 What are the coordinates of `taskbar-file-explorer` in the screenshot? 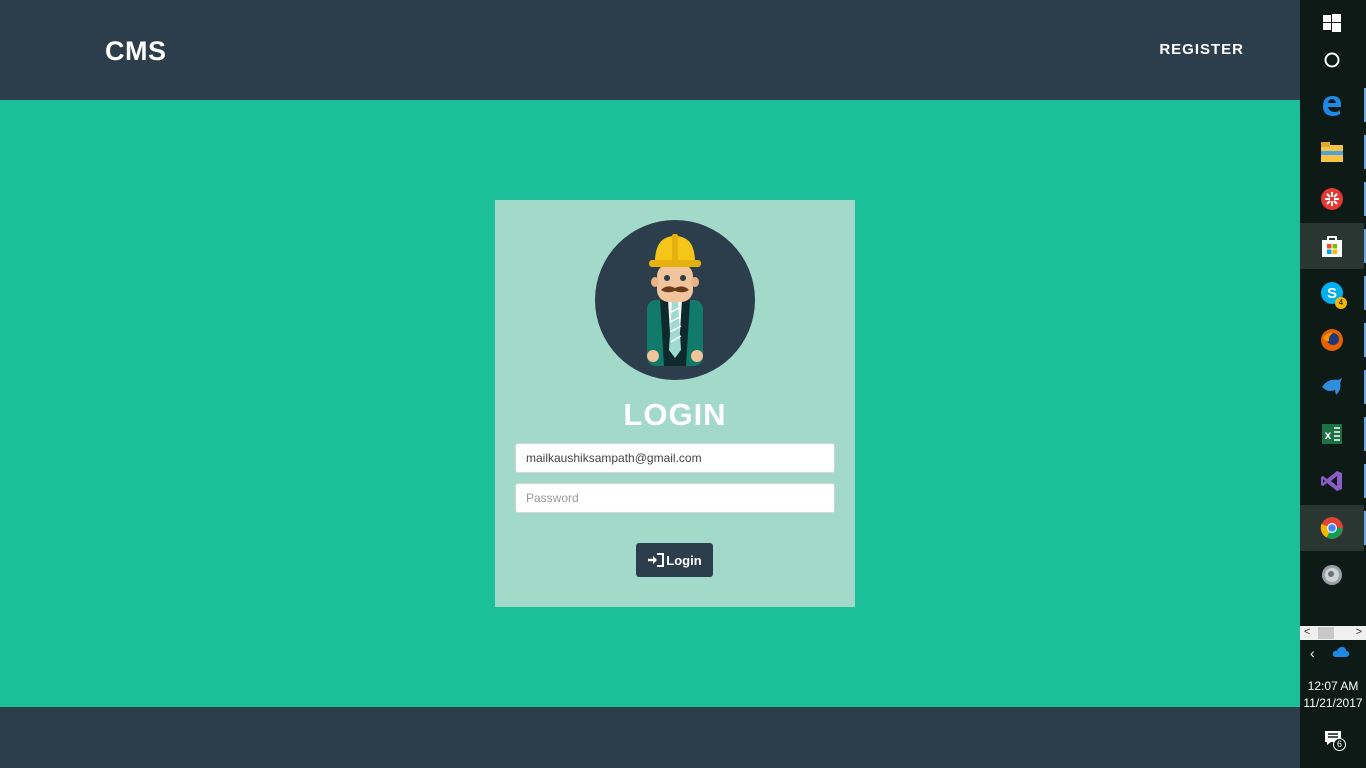 It's located at (1333, 152).